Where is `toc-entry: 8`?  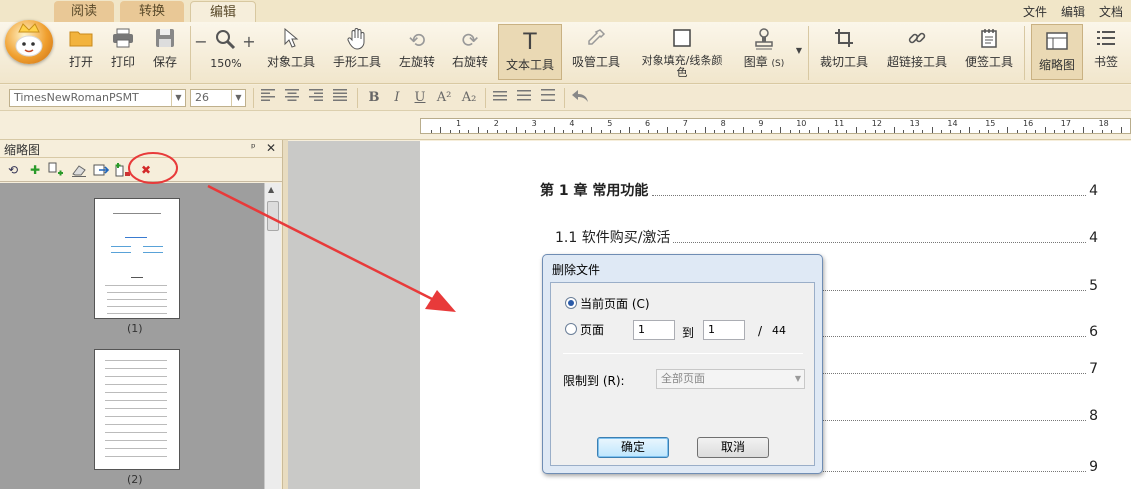 toc-entry: 8 is located at coordinates (959, 416).